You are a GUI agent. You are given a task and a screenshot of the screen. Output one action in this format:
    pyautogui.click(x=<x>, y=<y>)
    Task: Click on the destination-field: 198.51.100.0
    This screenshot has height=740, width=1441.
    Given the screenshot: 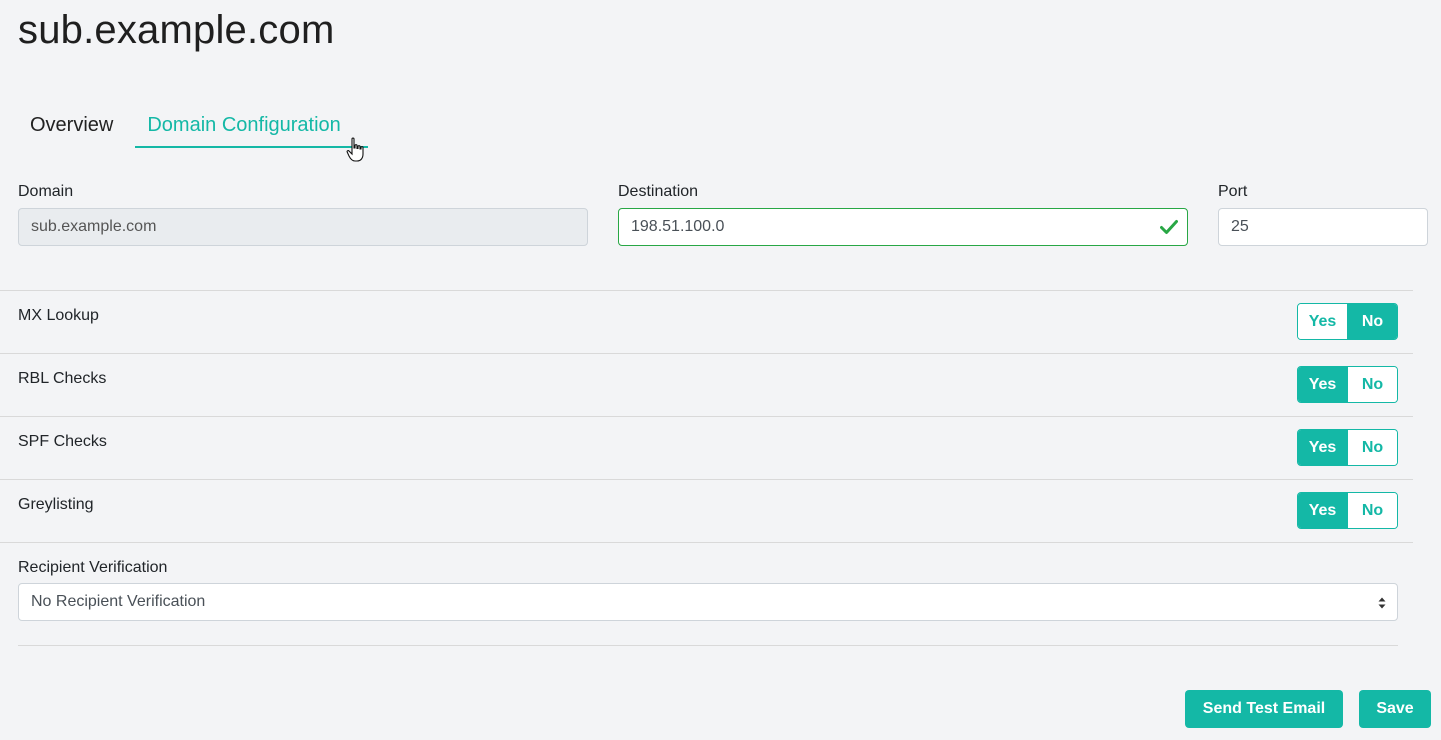 What is the action you would take?
    pyautogui.click(x=903, y=227)
    